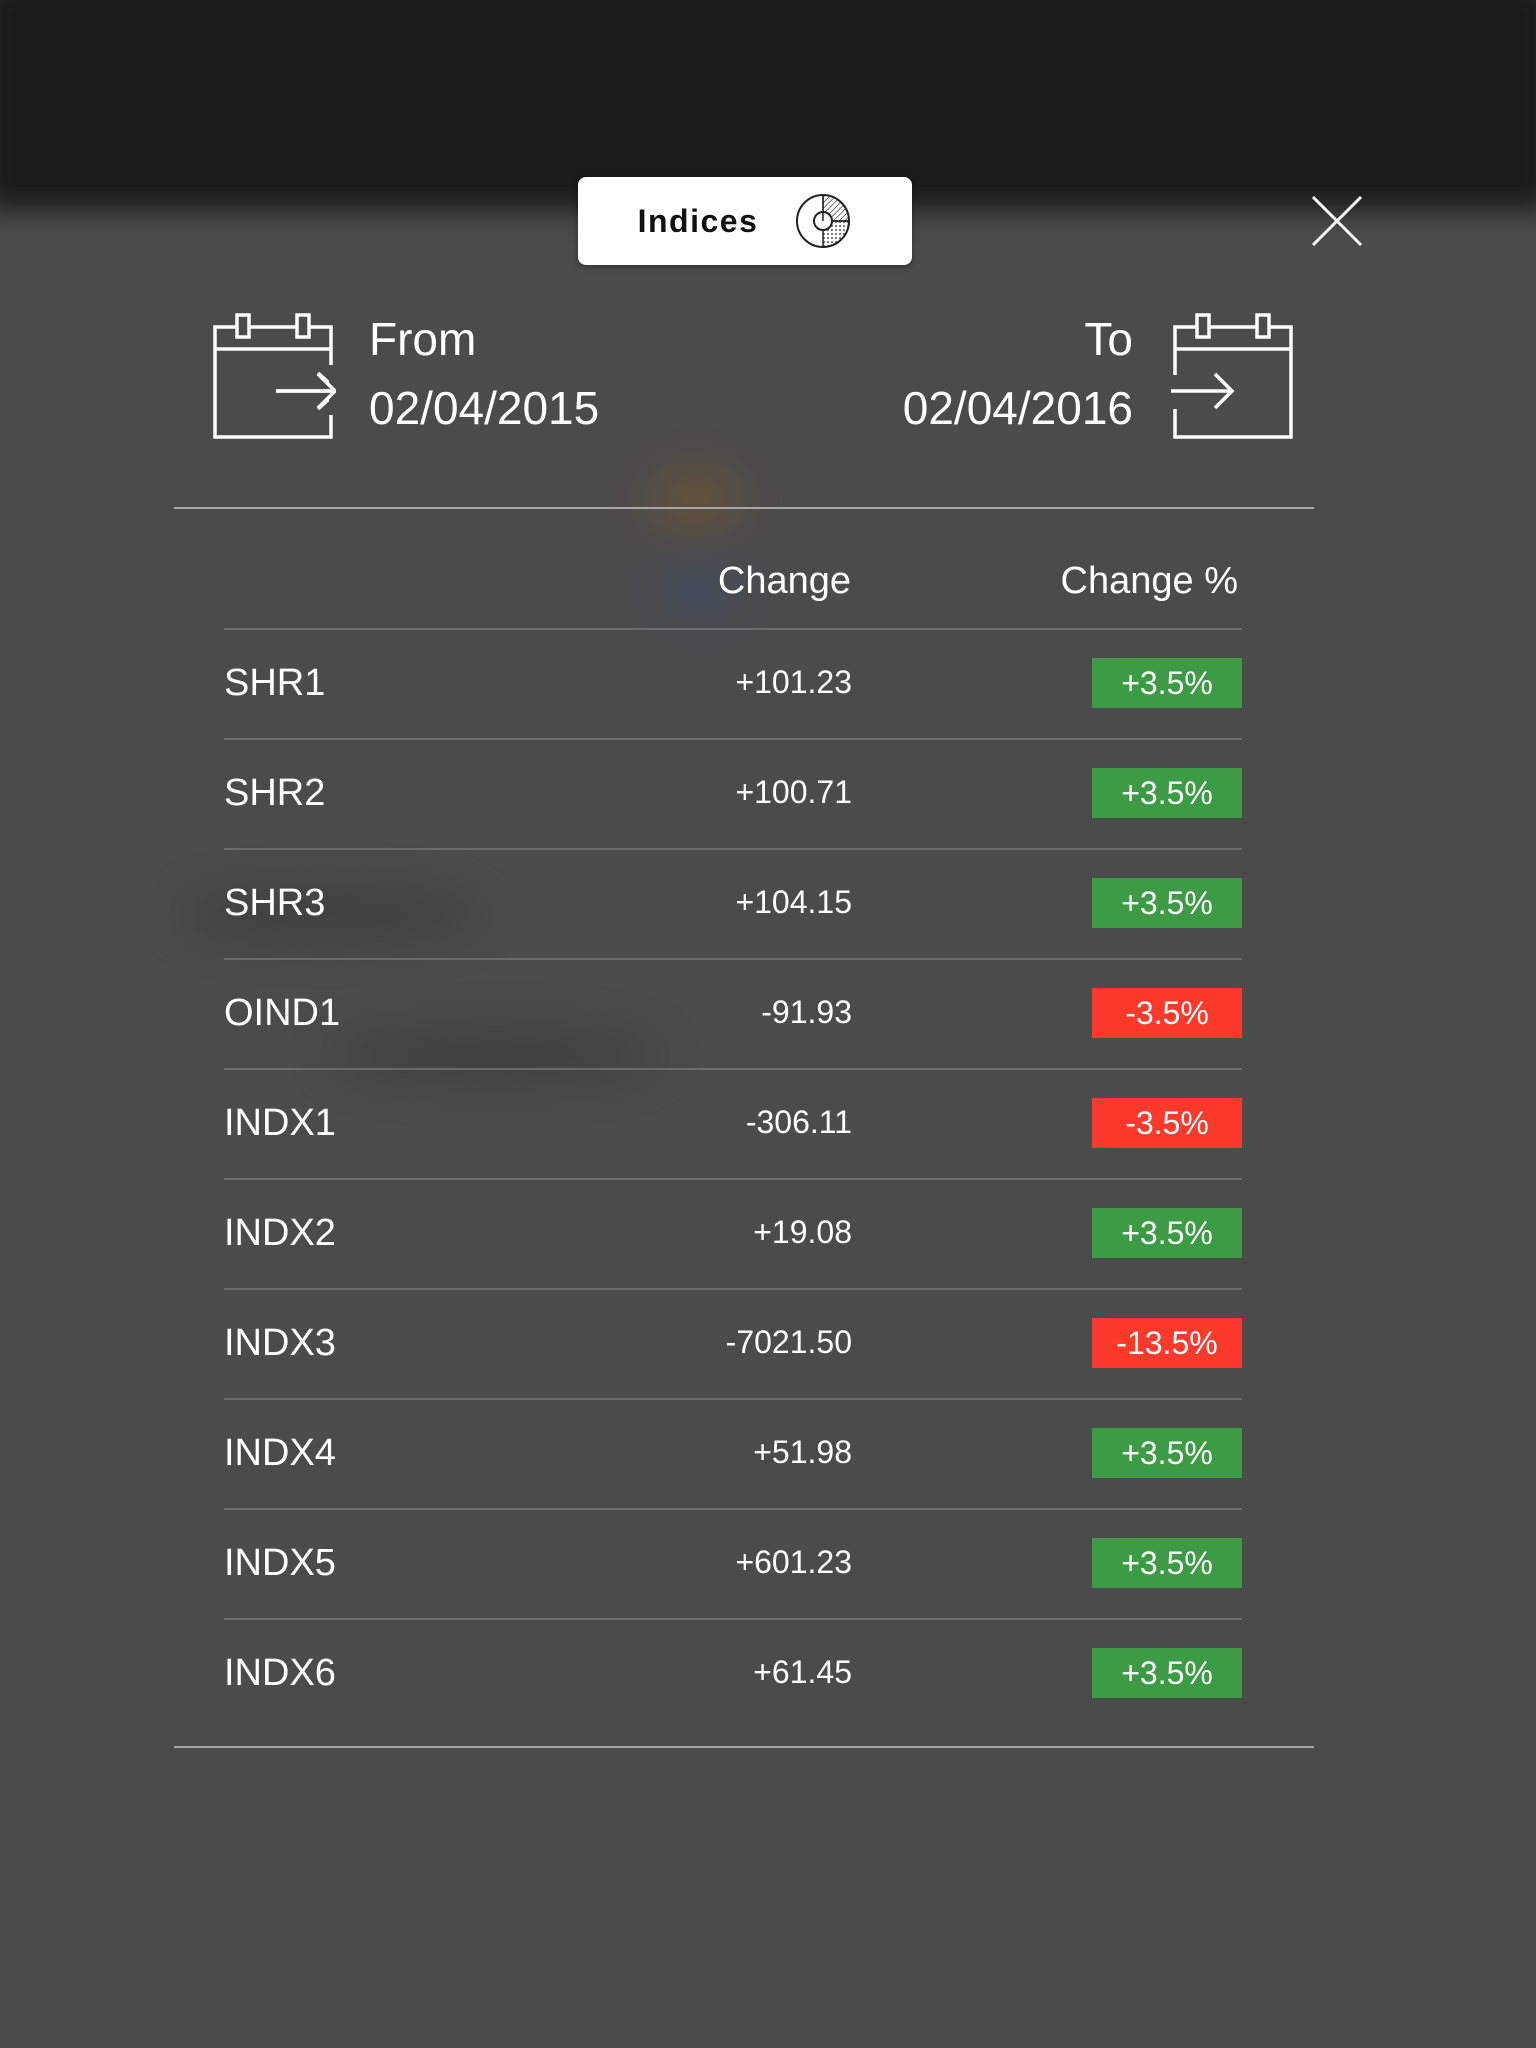  I want to click on change-value: +61.45, so click(802, 1672).